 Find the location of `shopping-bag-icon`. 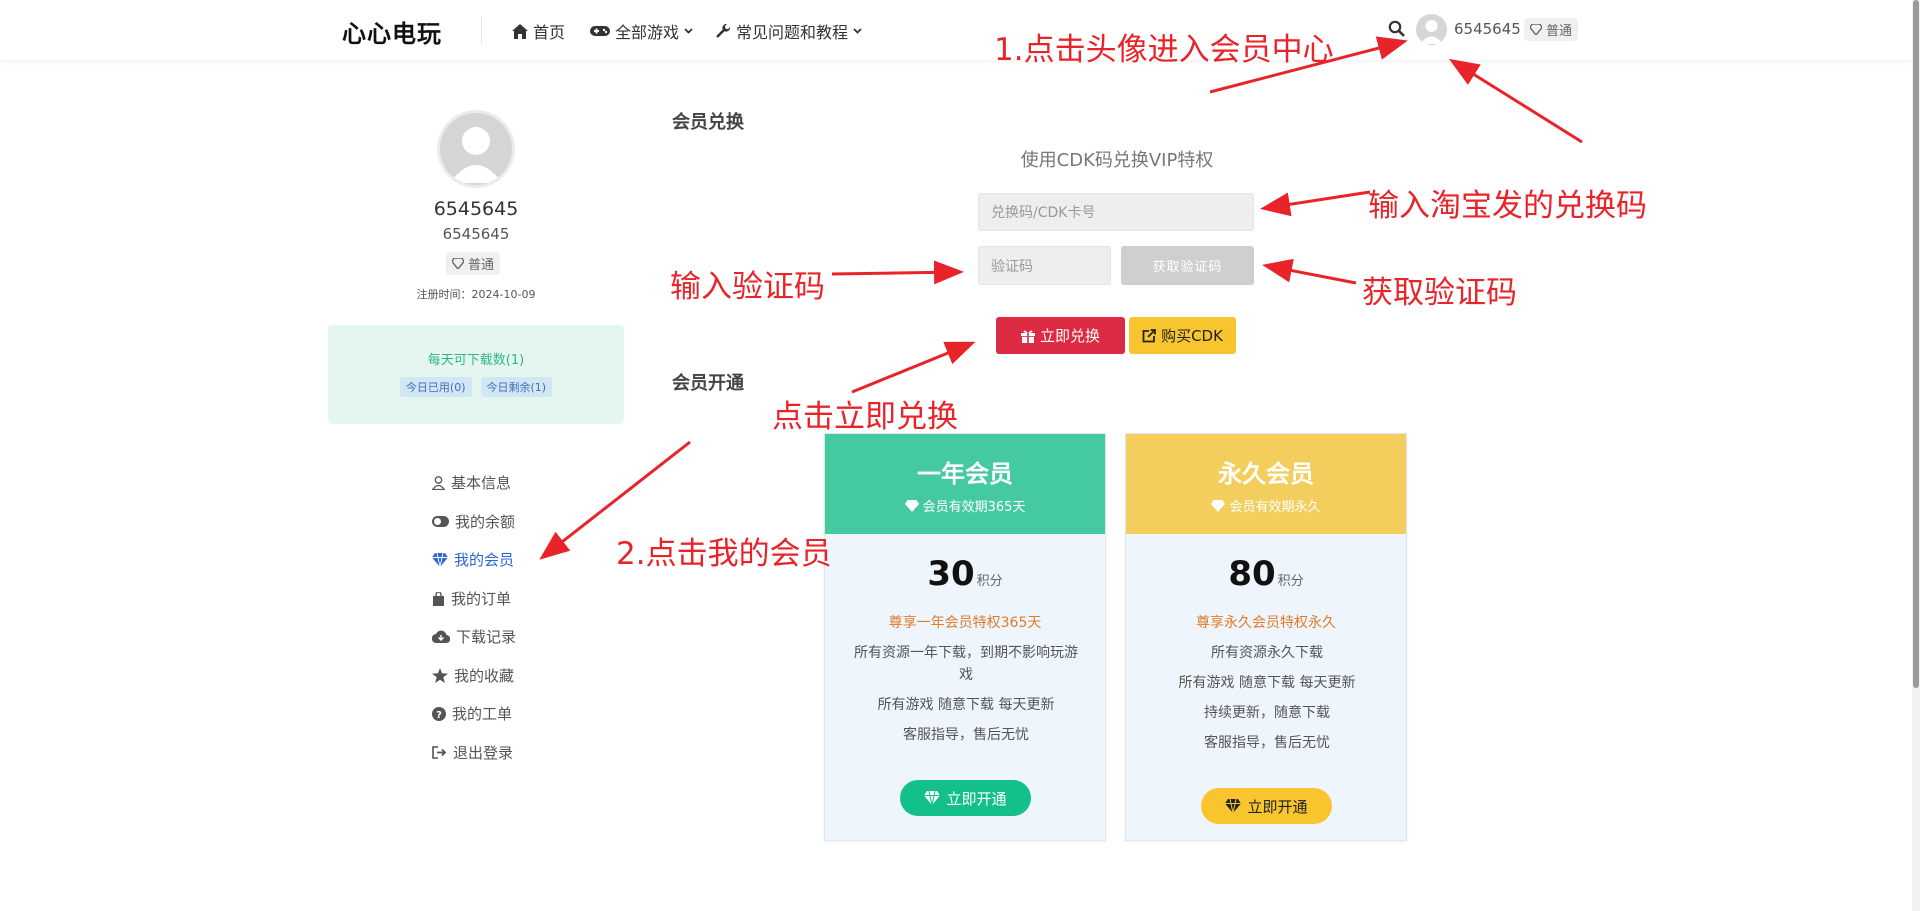

shopping-bag-icon is located at coordinates (438, 598).